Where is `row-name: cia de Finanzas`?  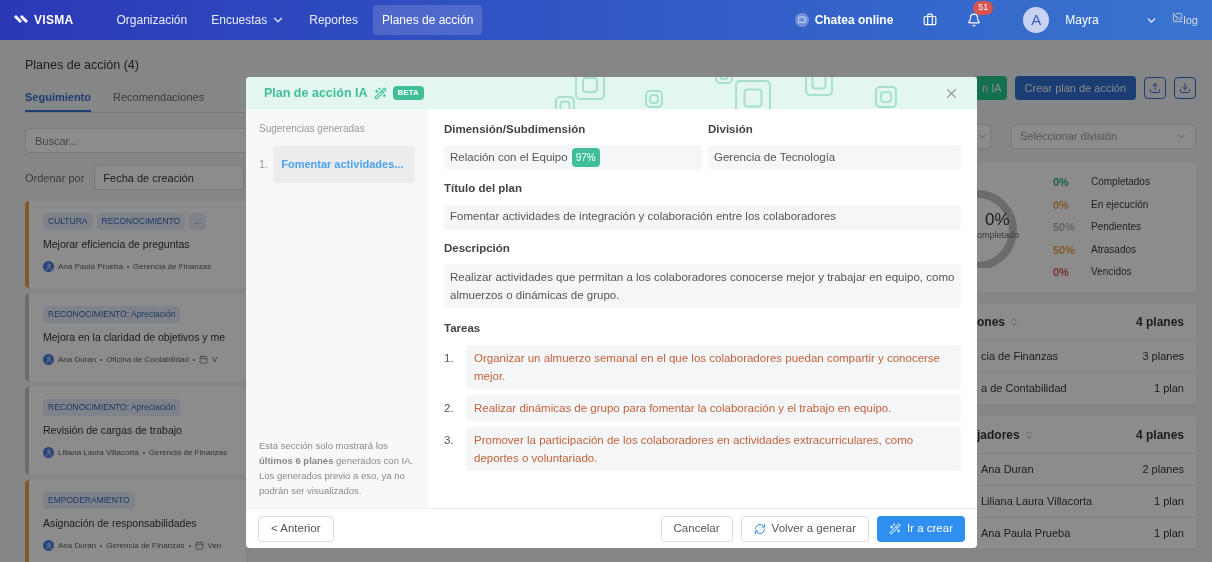
row-name: cia de Finanzas is located at coordinates (1020, 357).